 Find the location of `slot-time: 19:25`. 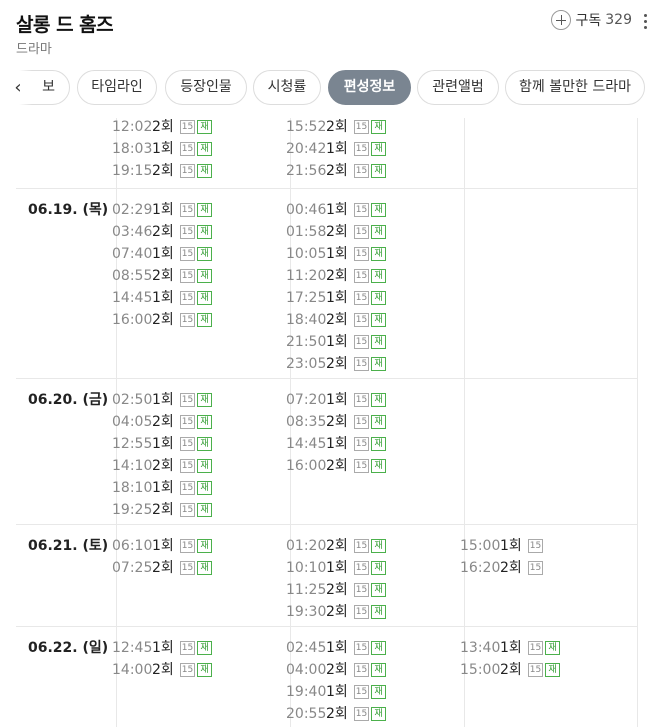

slot-time: 19:25 is located at coordinates (132, 510).